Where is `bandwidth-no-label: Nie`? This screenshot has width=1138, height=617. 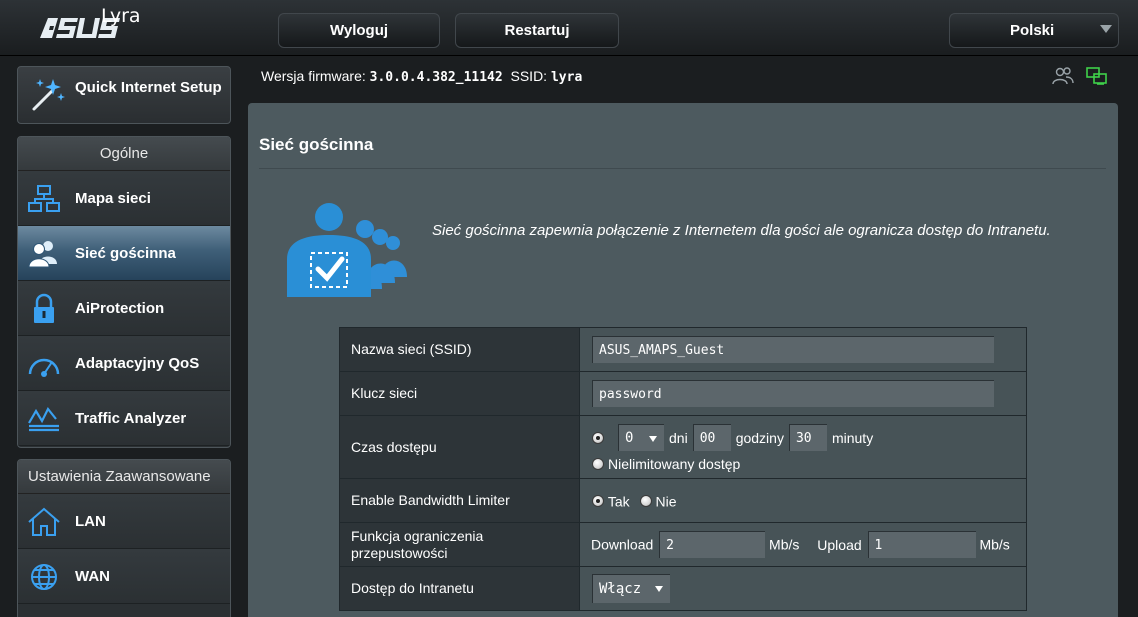 bandwidth-no-label: Nie is located at coordinates (666, 501).